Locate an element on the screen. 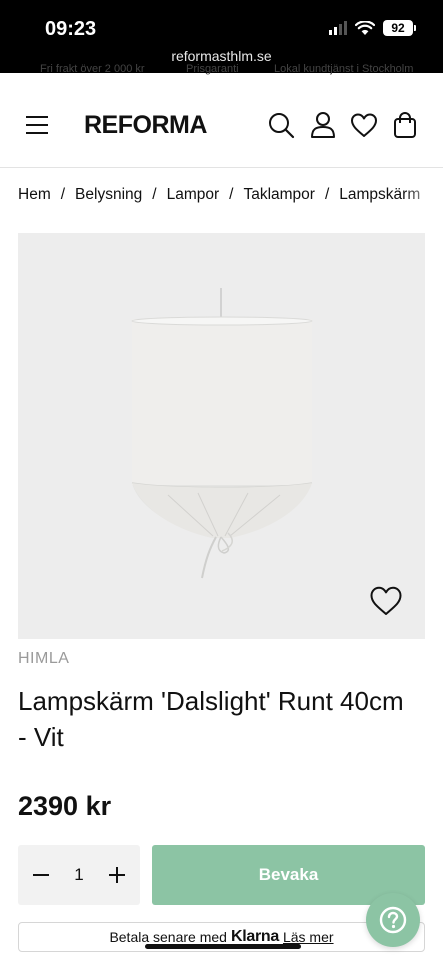 The width and height of the screenshot is (443, 960). product-price: 2390 kr is located at coordinates (65, 806).